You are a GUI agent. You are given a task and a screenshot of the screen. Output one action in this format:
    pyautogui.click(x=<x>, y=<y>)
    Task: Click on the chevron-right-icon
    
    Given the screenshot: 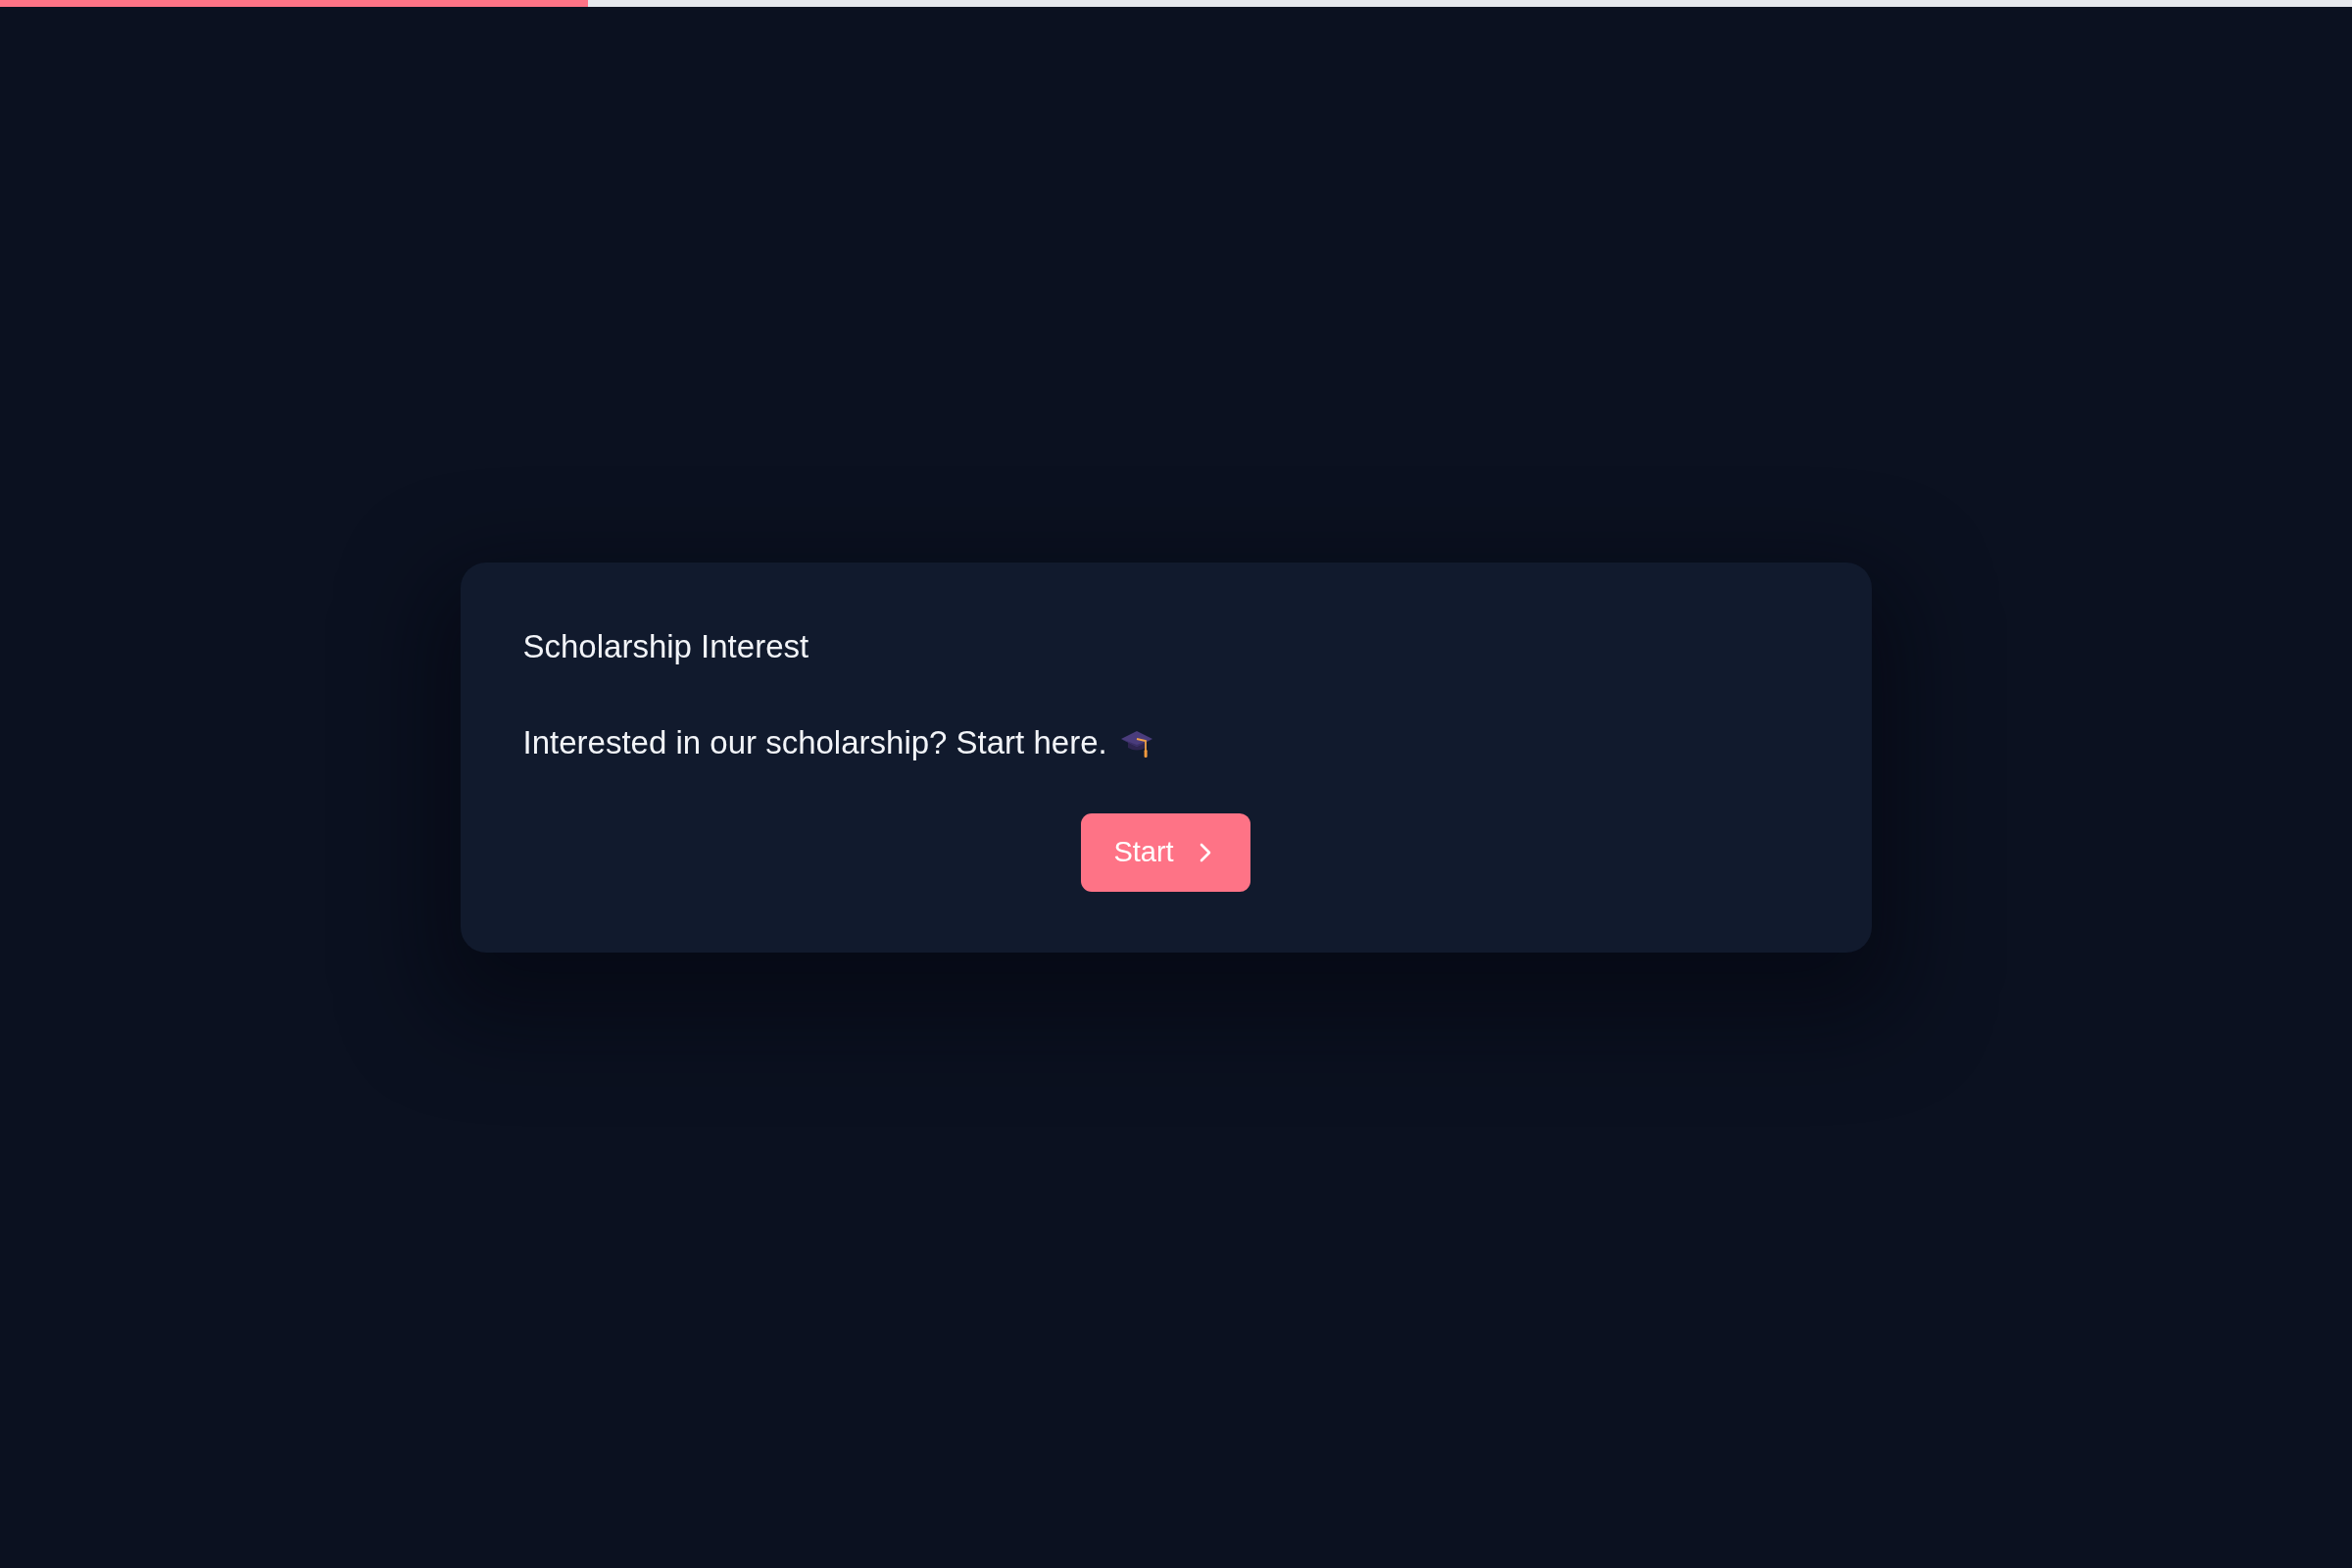 What is the action you would take?
    pyautogui.click(x=1205, y=852)
    